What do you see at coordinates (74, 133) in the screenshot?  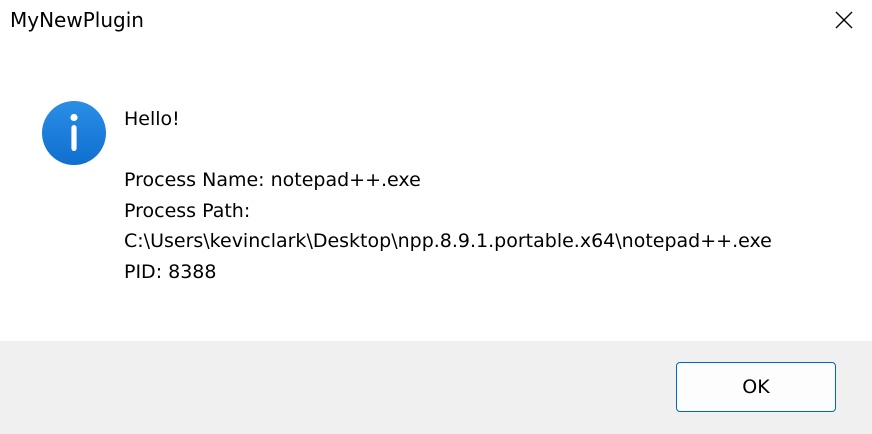 I see `info-icon` at bounding box center [74, 133].